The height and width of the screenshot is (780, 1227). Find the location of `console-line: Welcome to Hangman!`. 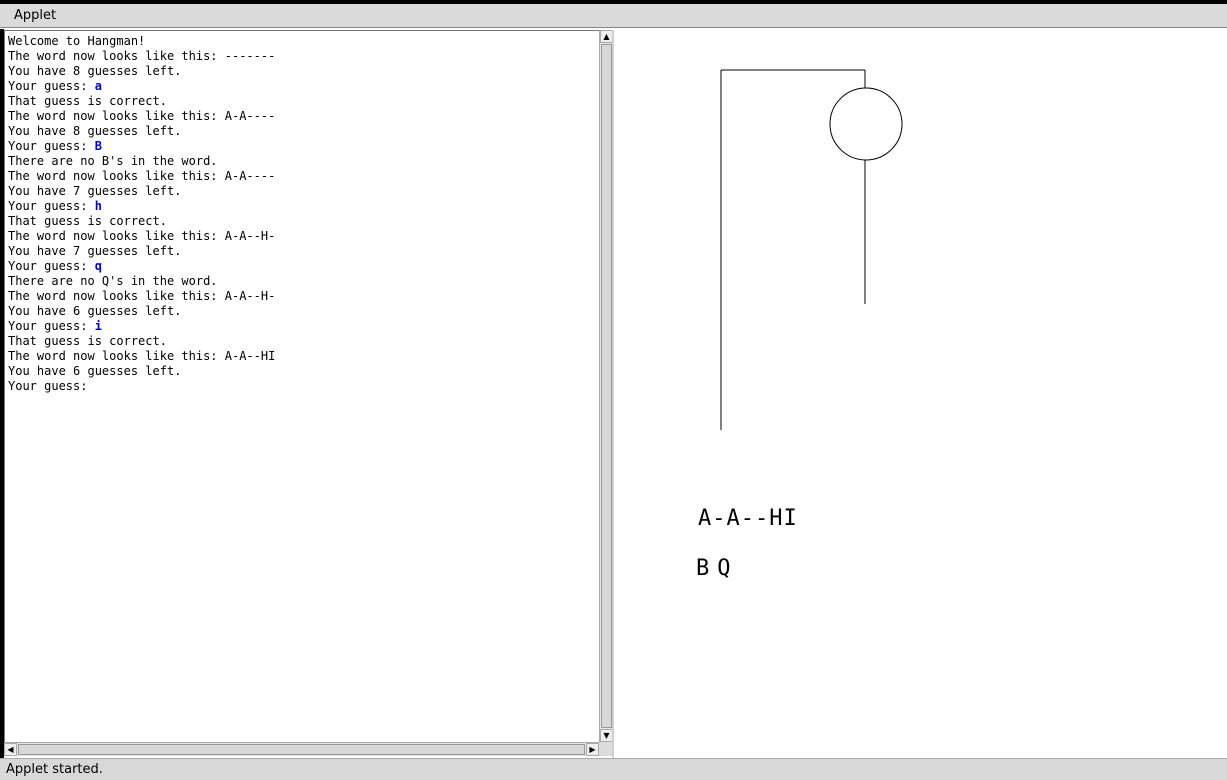

console-line: Welcome to Hangman! is located at coordinates (141, 41).